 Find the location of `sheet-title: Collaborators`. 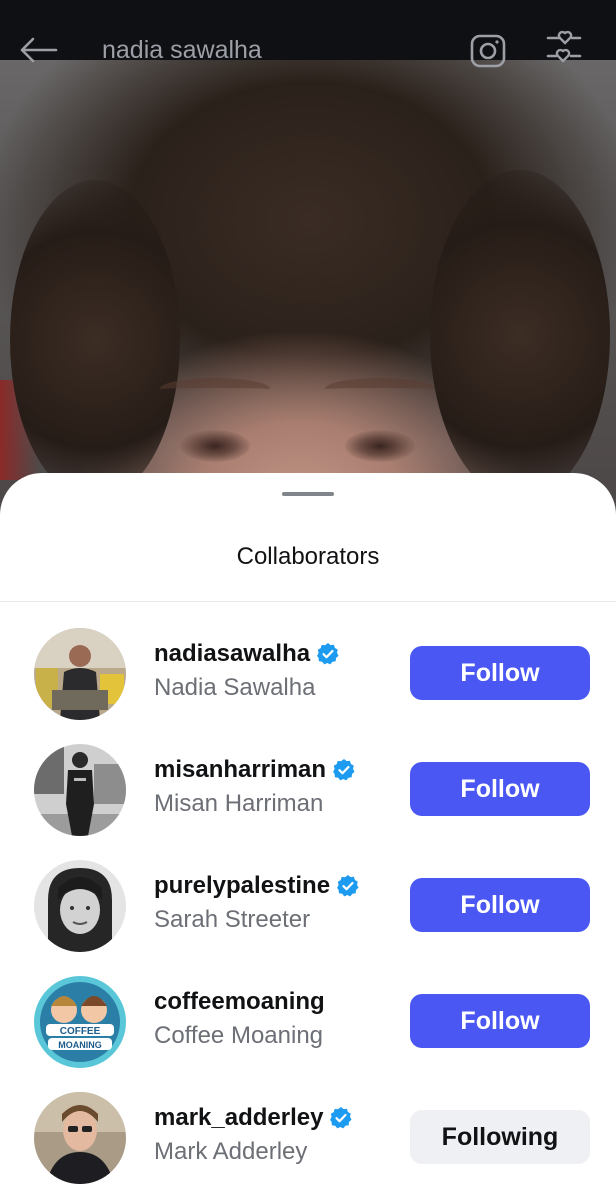

sheet-title: Collaborators is located at coordinates (308, 556).